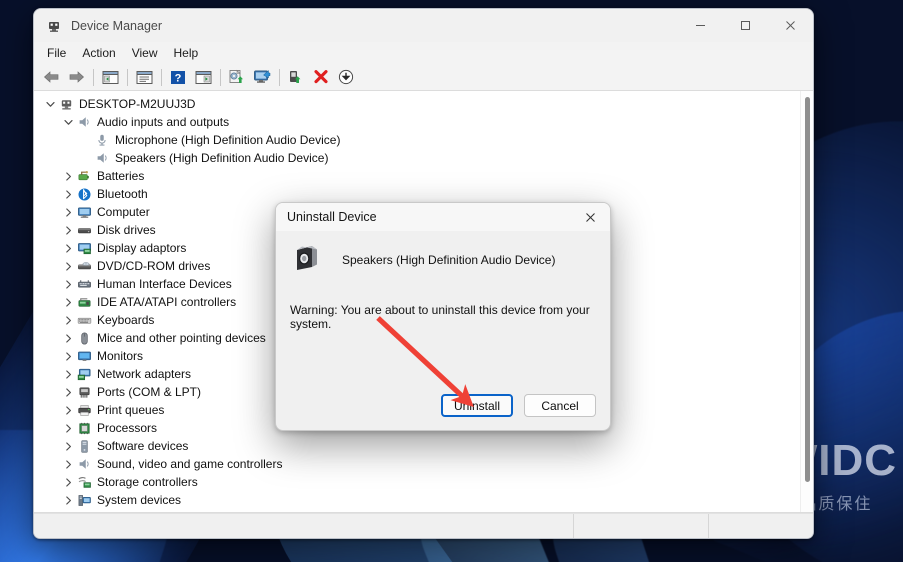 Image resolution: width=903 pixels, height=562 pixels. What do you see at coordinates (84, 176) in the screenshot?
I see `battery-icon` at bounding box center [84, 176].